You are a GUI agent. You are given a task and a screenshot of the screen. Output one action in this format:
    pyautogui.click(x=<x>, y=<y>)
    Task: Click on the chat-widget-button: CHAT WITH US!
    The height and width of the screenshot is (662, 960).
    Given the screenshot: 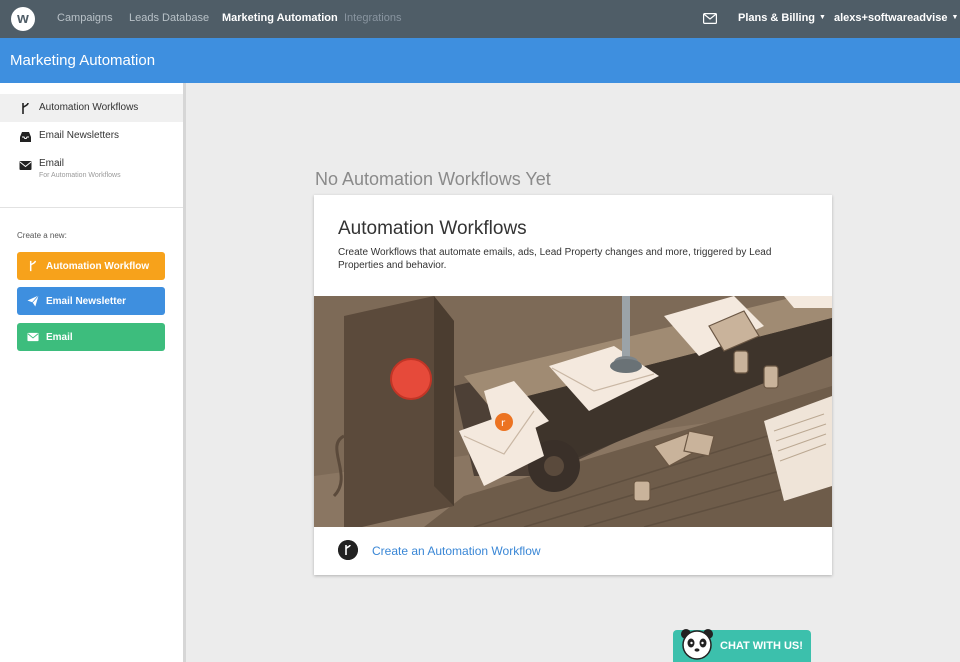 What is the action you would take?
    pyautogui.click(x=742, y=645)
    